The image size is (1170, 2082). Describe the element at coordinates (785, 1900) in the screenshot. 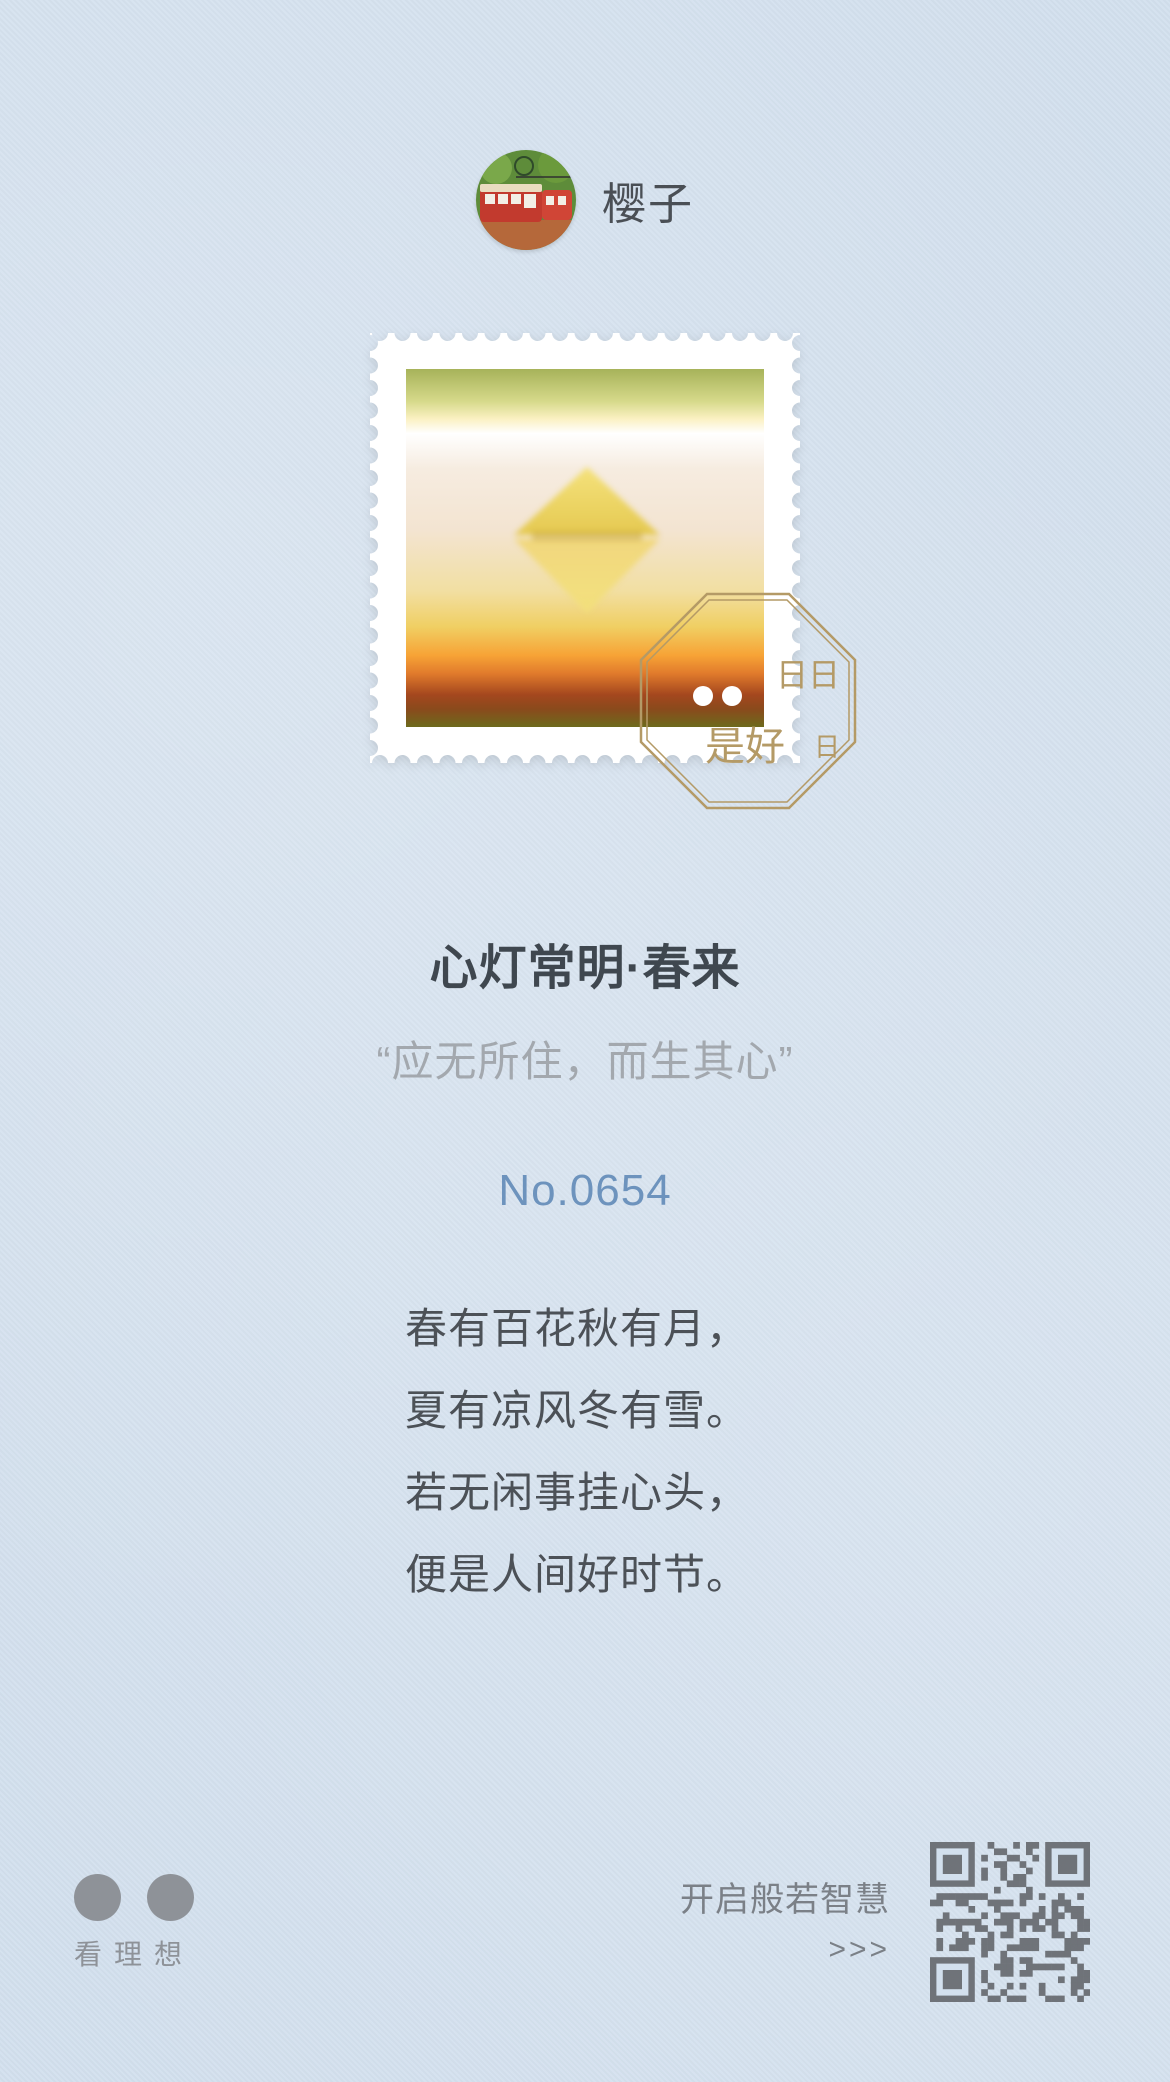

I see `cta-text: 开启般若智慧` at that location.